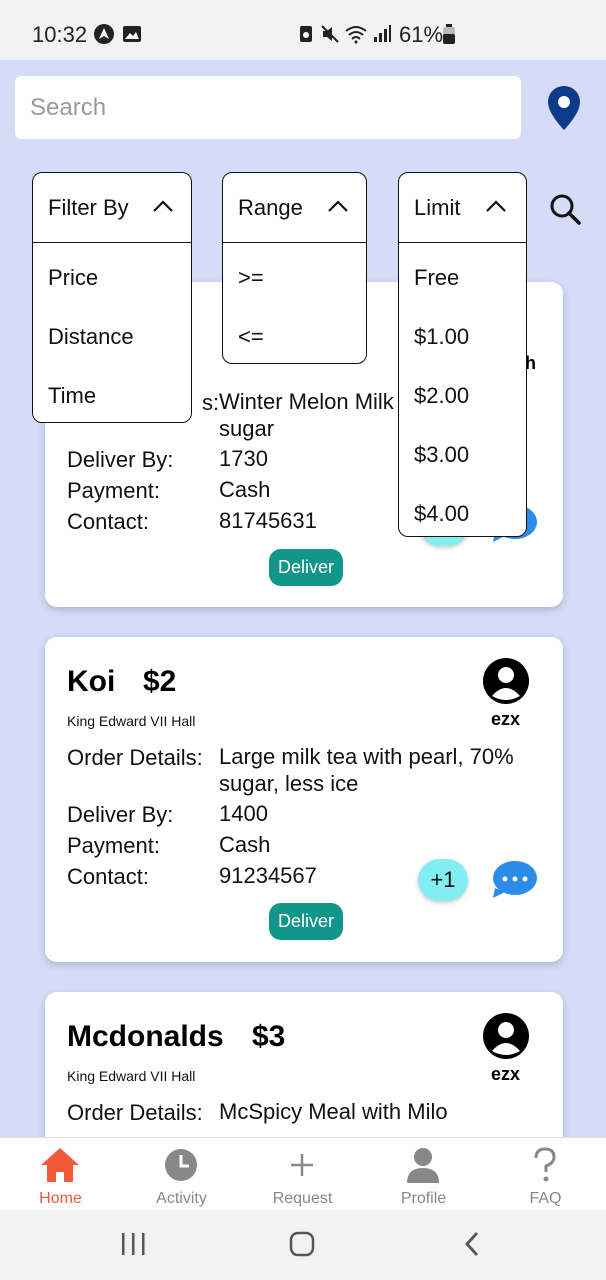  What do you see at coordinates (564, 108) in the screenshot?
I see `location-pin-icon` at bounding box center [564, 108].